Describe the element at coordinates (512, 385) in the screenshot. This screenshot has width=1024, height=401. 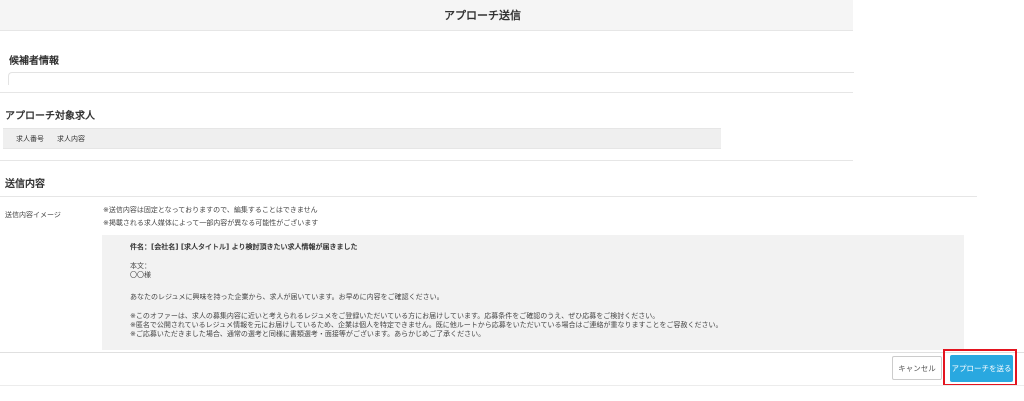
I see `footer-bottom-border` at that location.